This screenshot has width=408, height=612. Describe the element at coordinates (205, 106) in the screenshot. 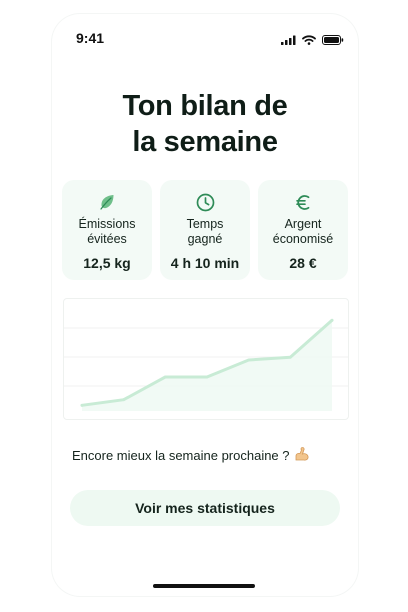

I see `page-title-line-1: Ton bilan de` at that location.